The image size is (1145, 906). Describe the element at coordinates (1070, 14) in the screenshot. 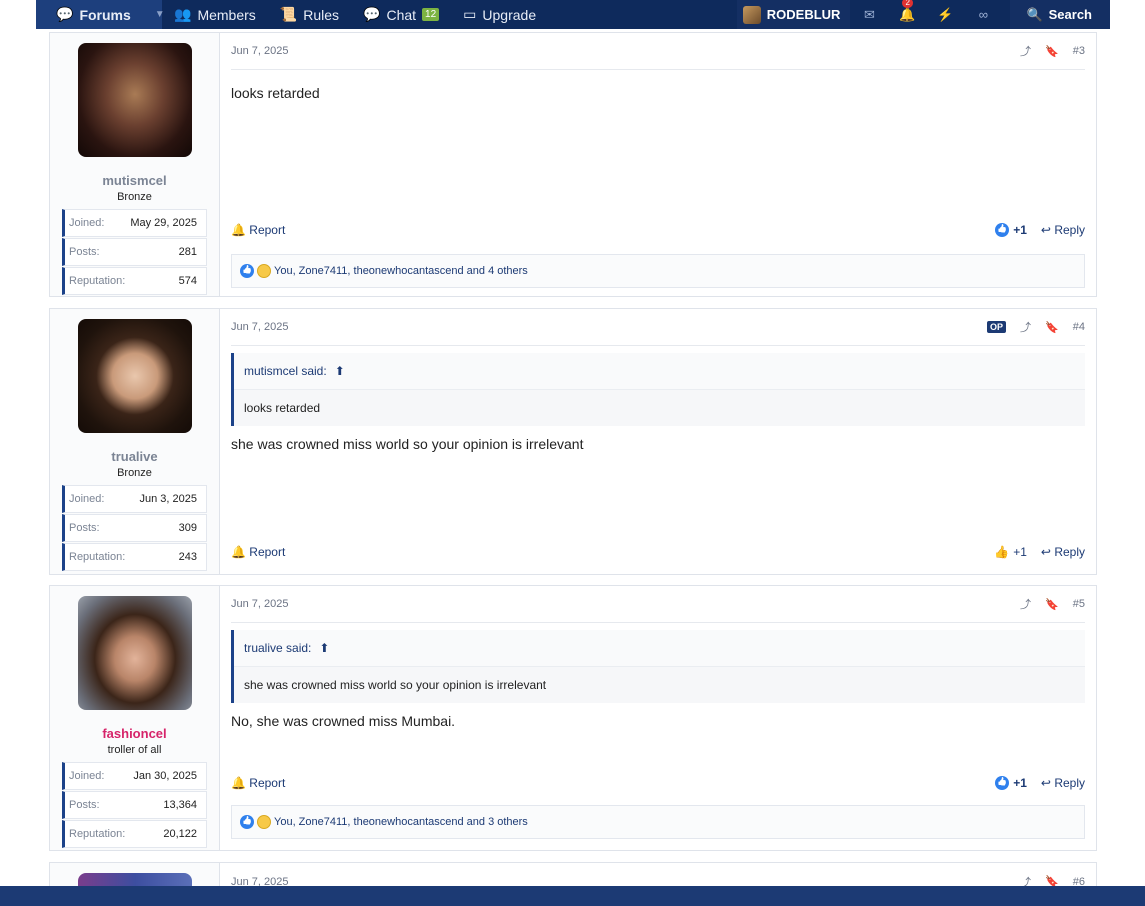

I see `search-label: Search` at that location.